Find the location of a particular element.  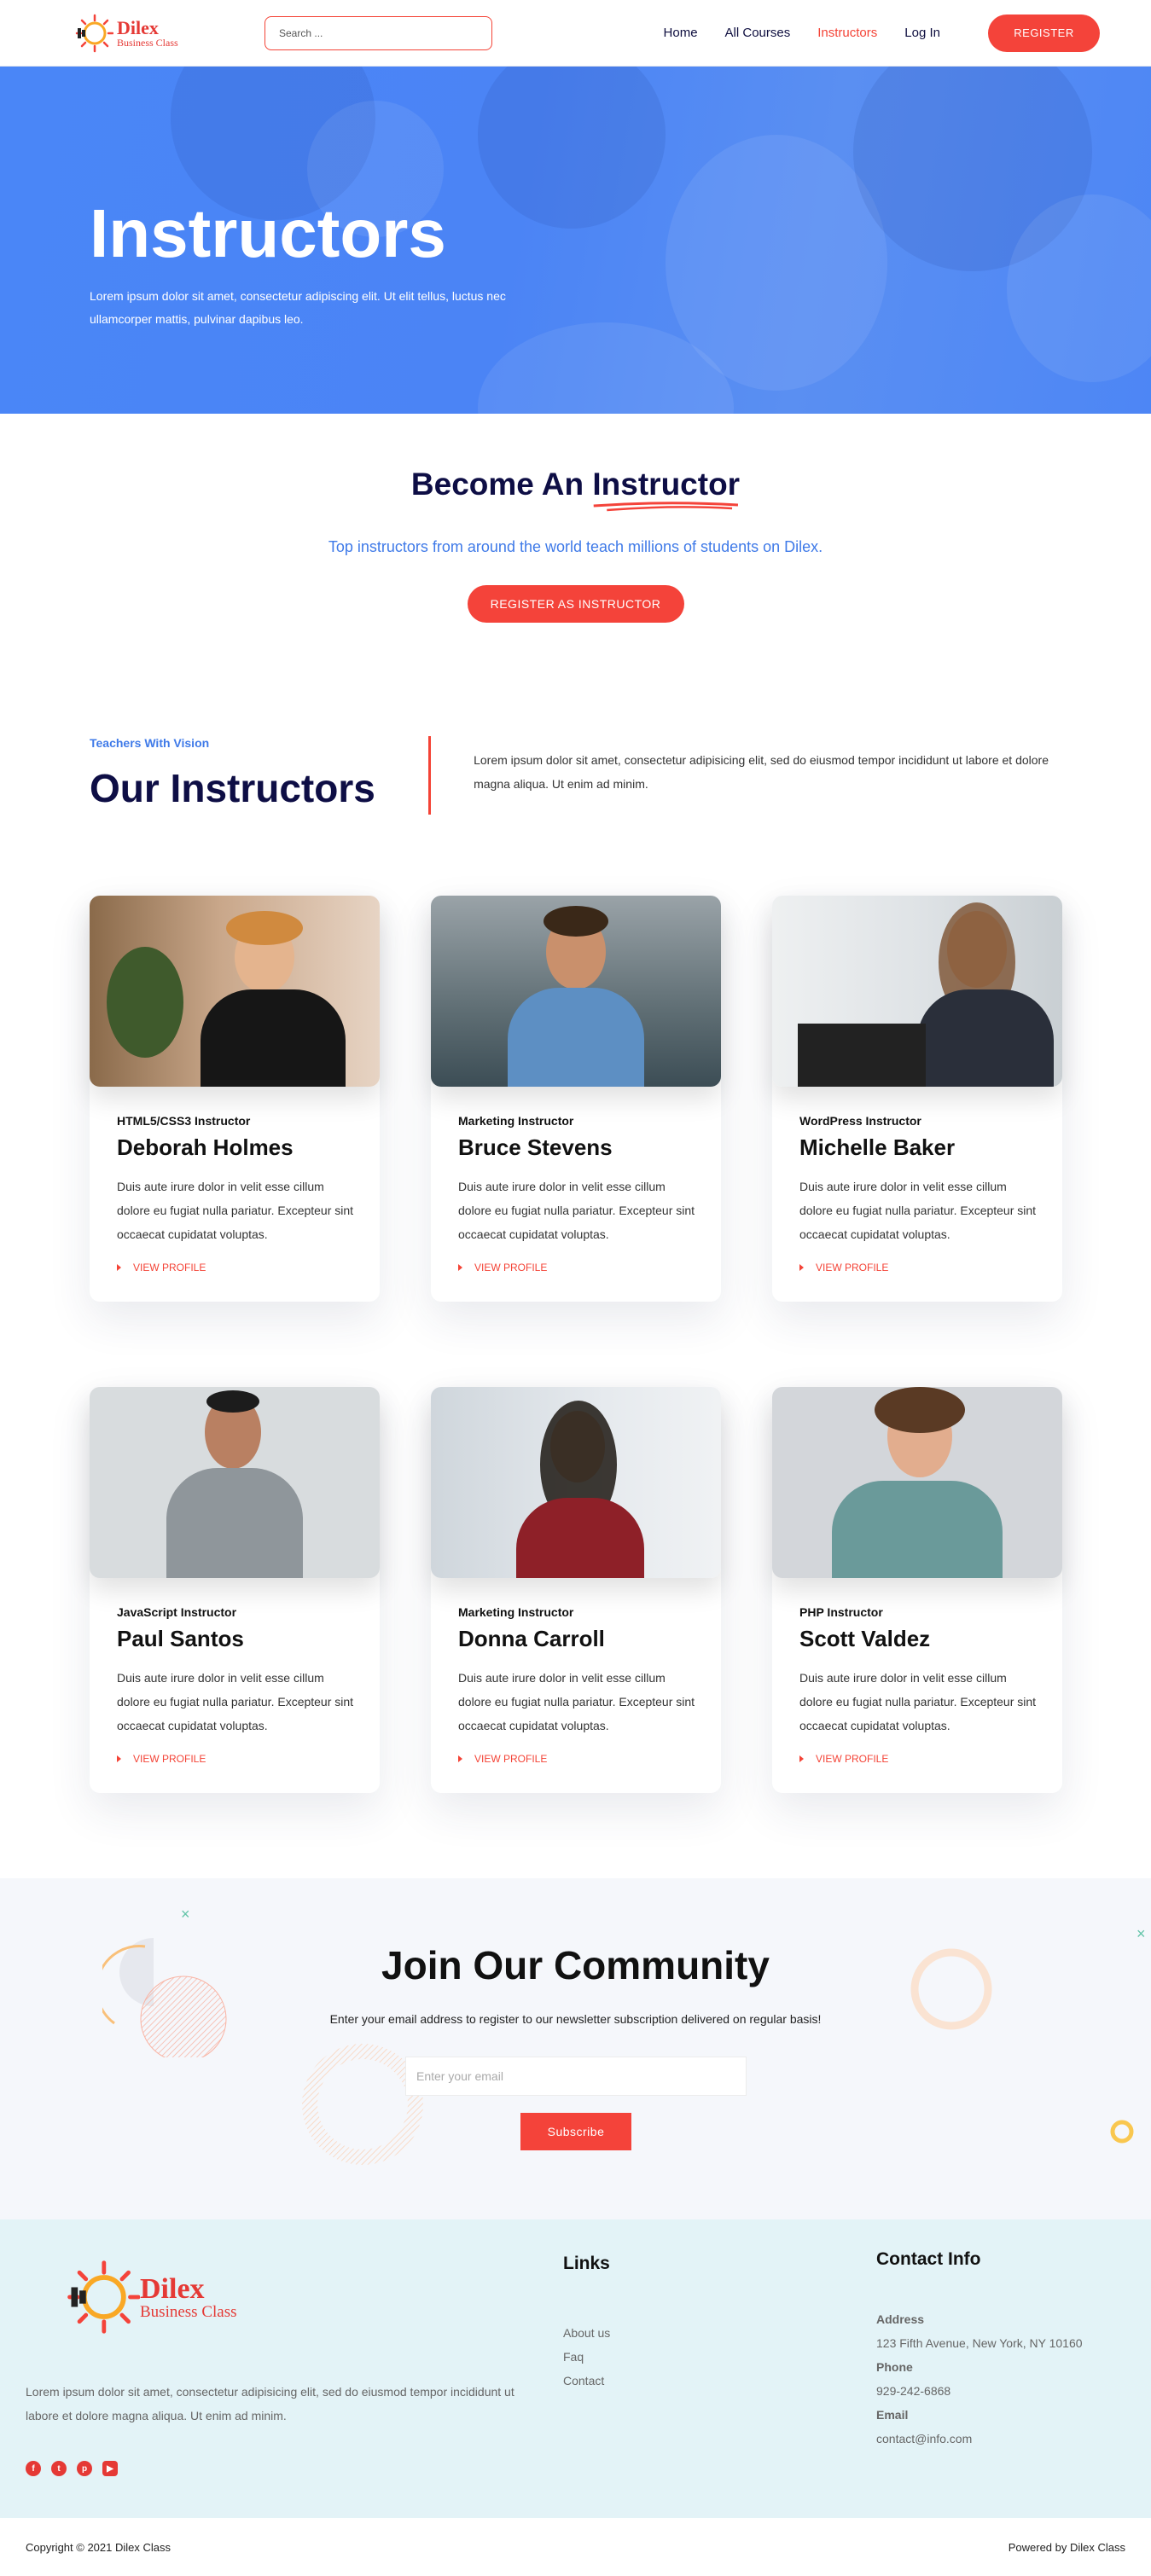

decorative-dot-icon is located at coordinates (1122, 2132).